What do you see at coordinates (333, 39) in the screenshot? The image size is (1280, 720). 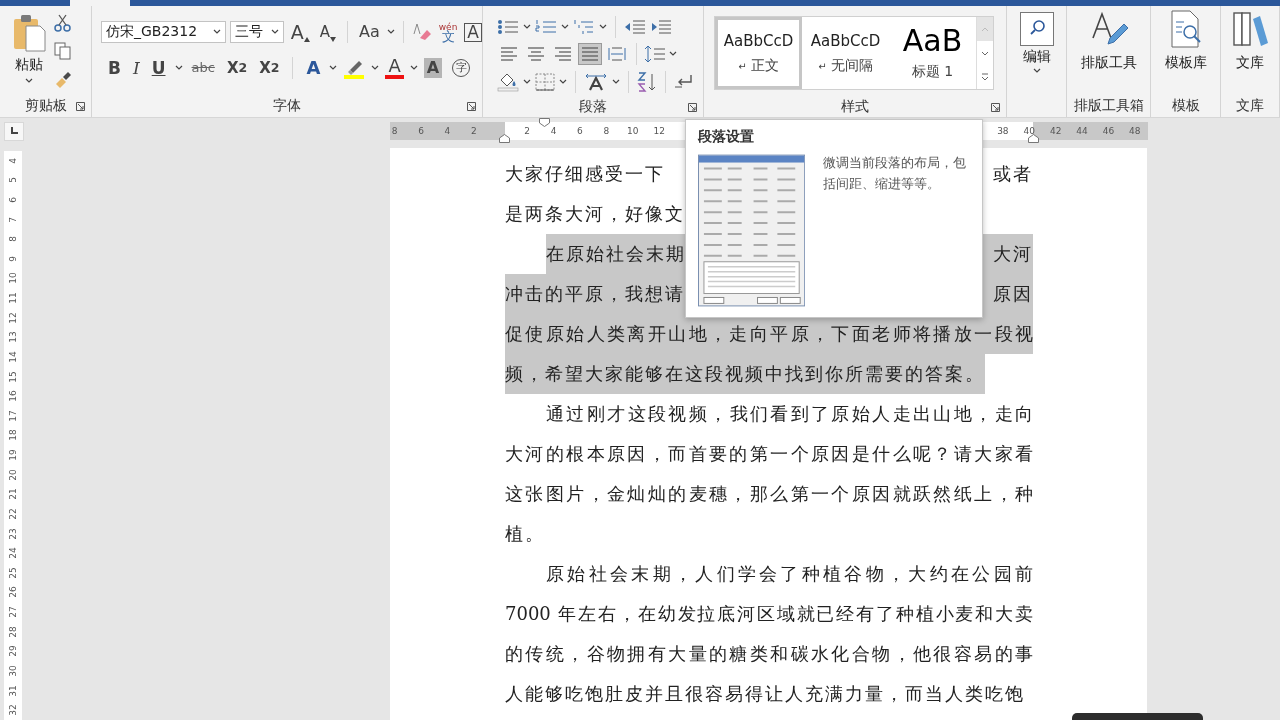 I see `caret-down-icon` at bounding box center [333, 39].